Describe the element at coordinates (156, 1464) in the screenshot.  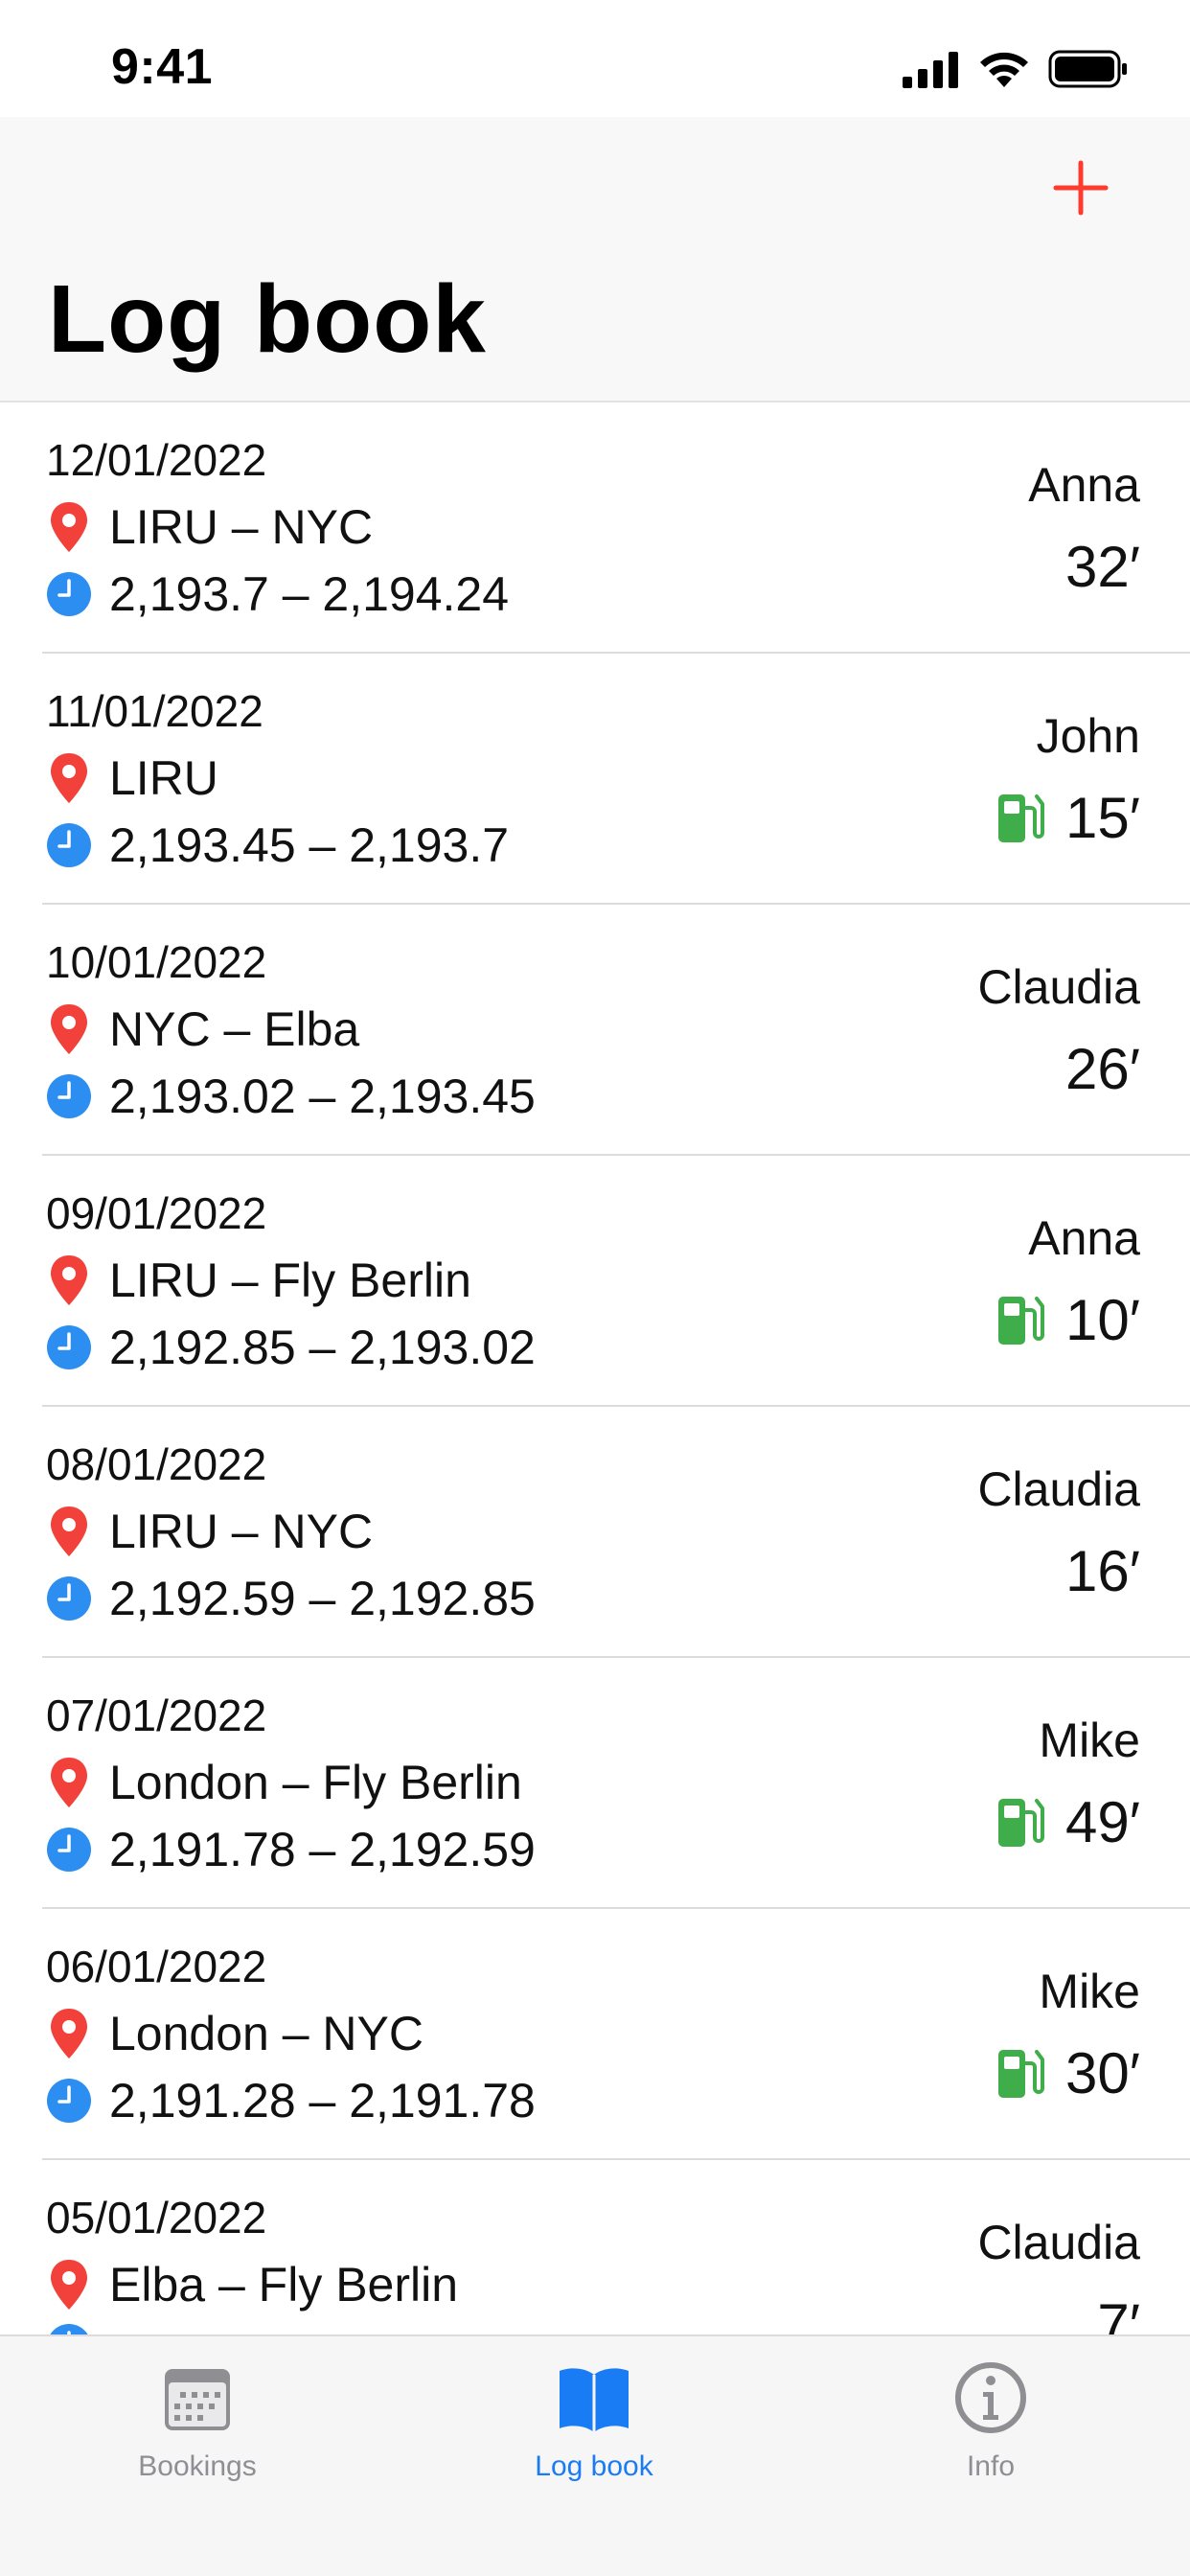
I see `entry-date: 08/01/2022` at that location.